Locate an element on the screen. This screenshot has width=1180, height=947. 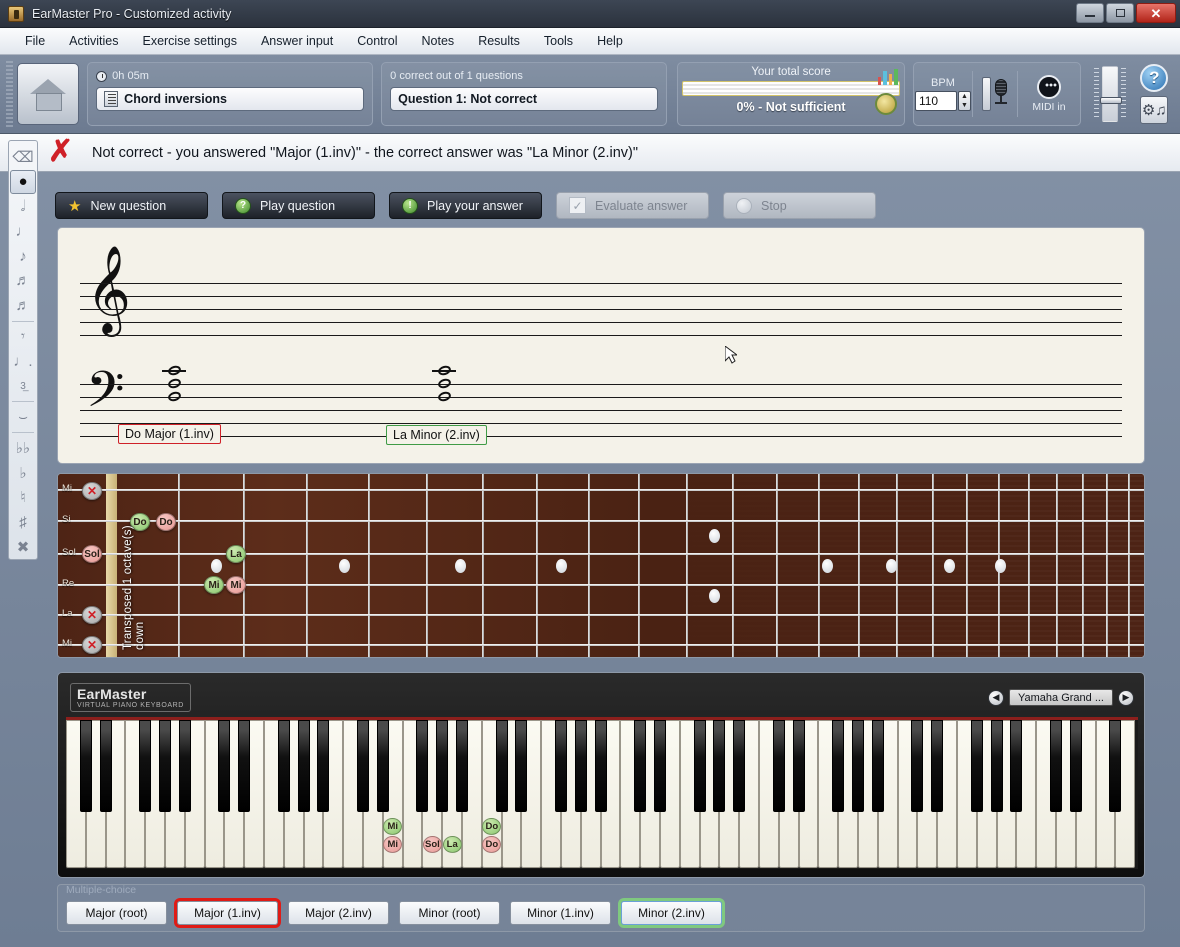
microphone-control is located at coordinates (995, 94).